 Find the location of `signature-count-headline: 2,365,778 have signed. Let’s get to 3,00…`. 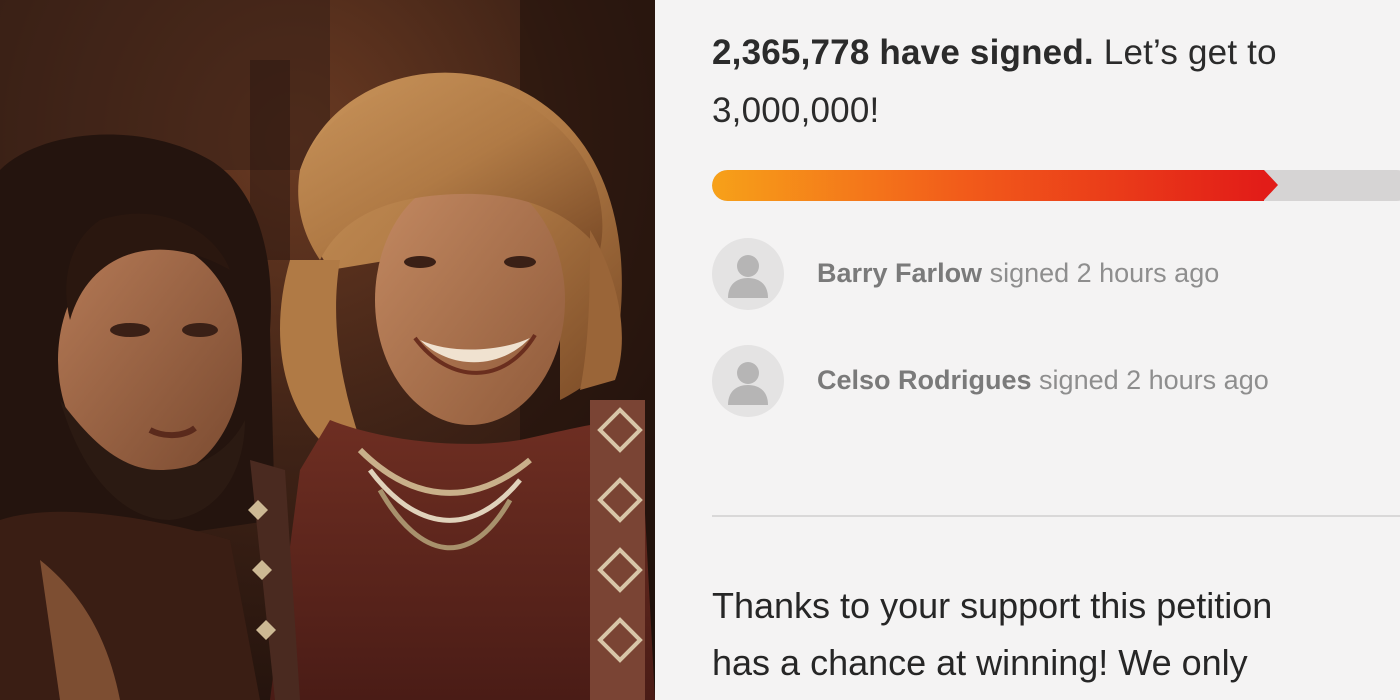

signature-count-headline: 2,365,778 have signed. Let’s get to 3,00… is located at coordinates (1056, 82).